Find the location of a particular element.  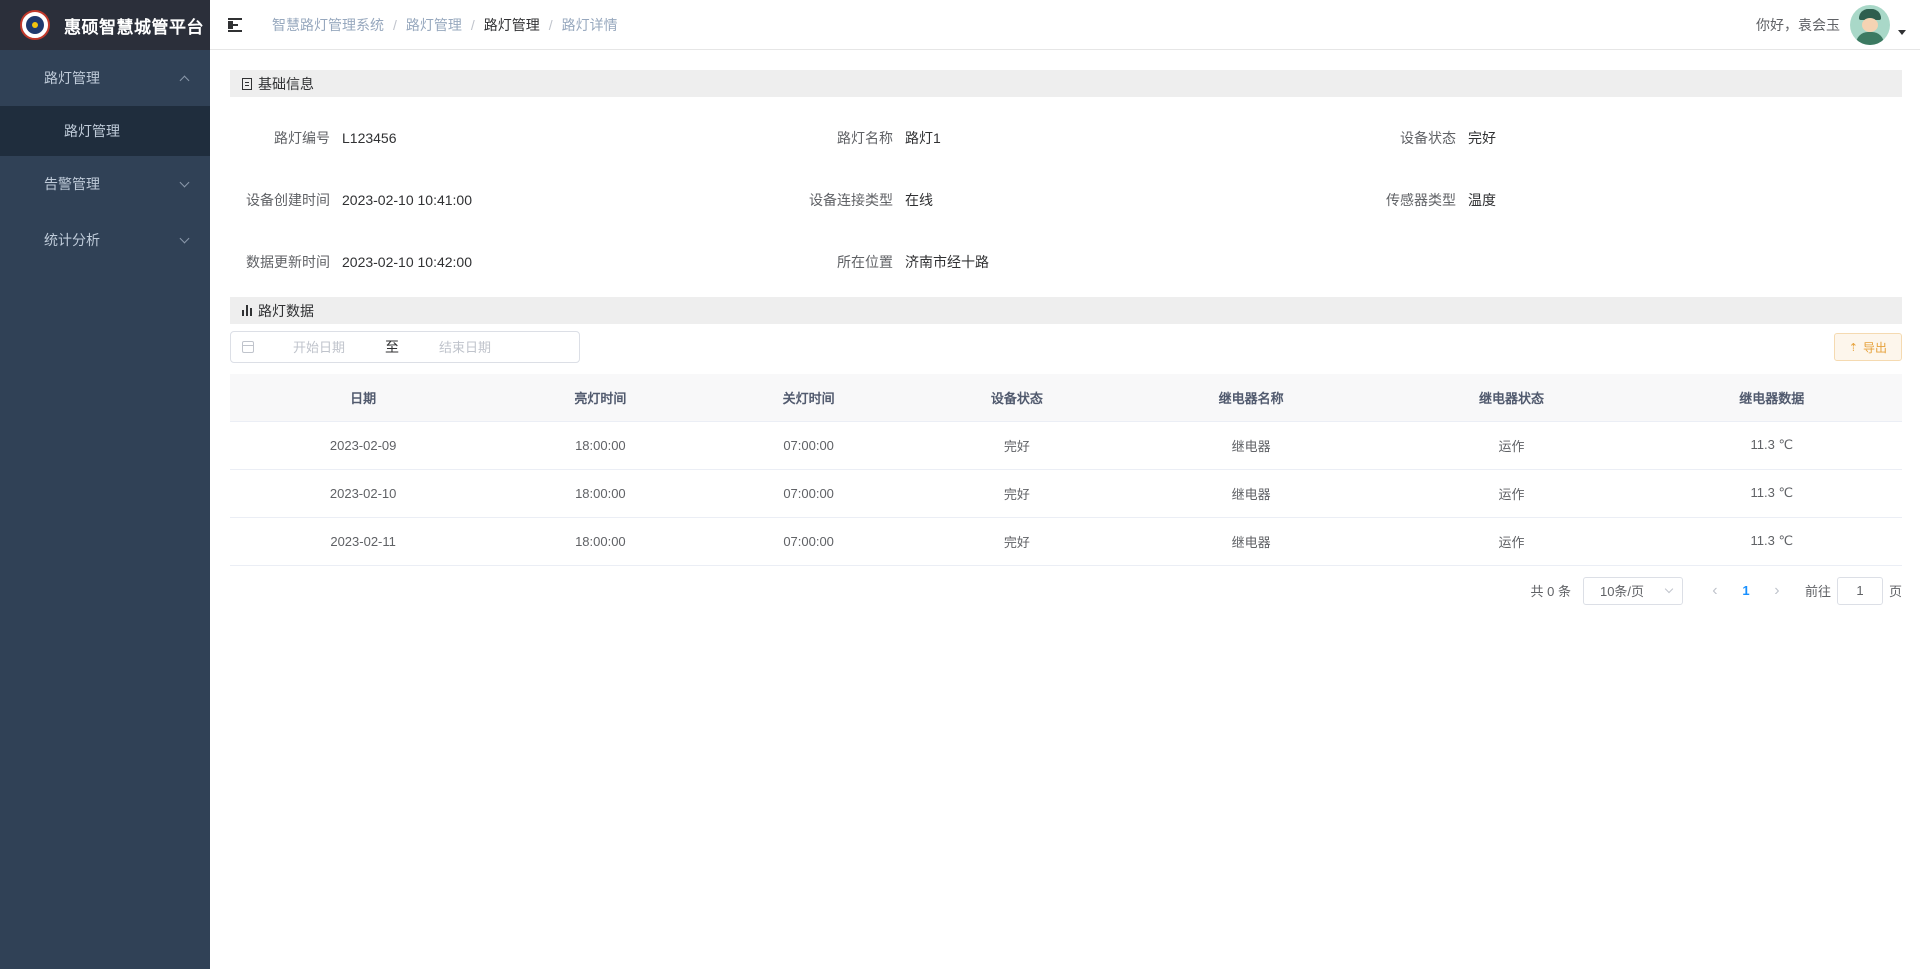

info-value: 完好 is located at coordinates (1482, 138).